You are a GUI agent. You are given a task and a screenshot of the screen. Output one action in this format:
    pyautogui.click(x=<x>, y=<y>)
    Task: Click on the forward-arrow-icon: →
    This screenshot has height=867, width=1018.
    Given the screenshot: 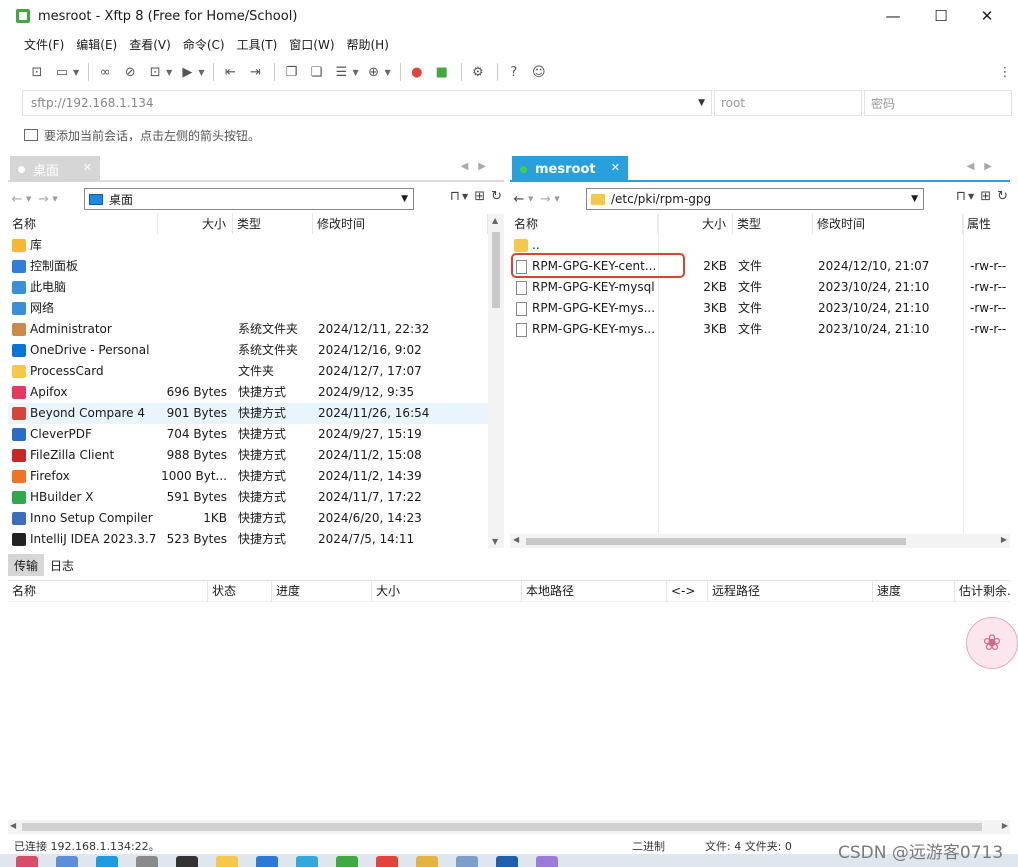 What is the action you would take?
    pyautogui.click(x=545, y=199)
    